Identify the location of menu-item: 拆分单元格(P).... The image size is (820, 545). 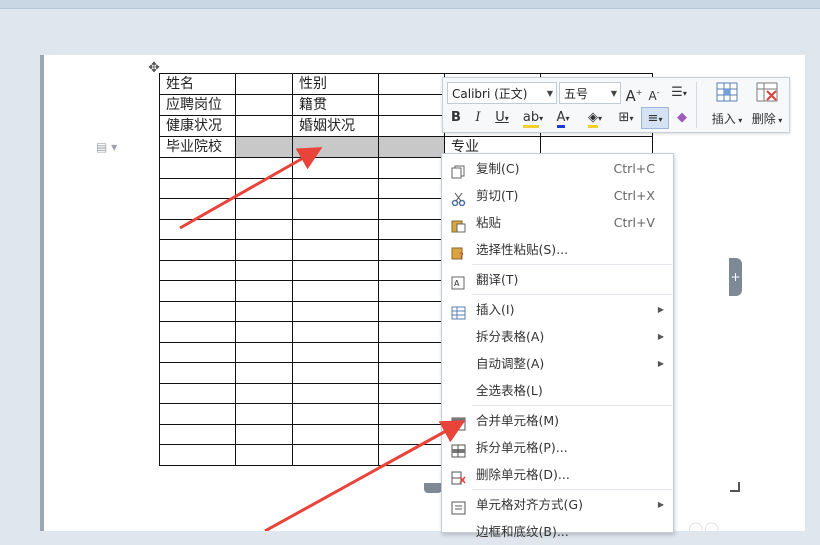
(557, 448).